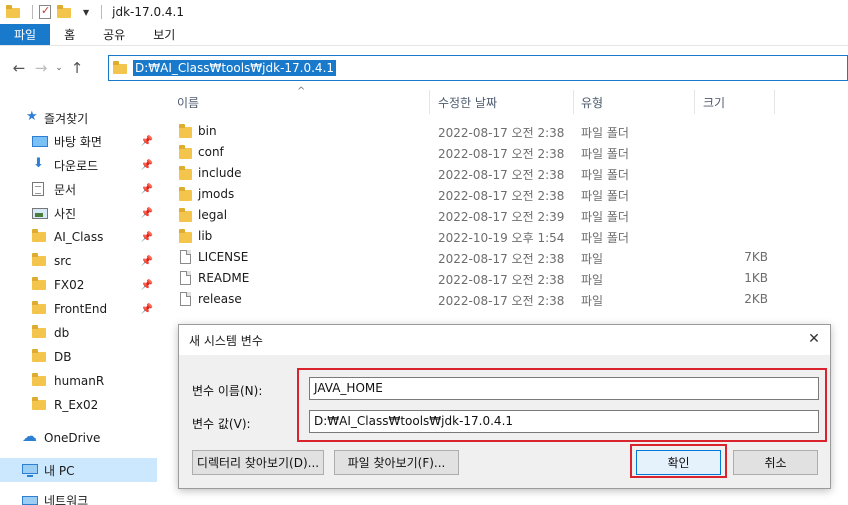 This screenshot has width=848, height=505. I want to click on sidebar-item-pictures: 사진 📌, so click(78, 213).